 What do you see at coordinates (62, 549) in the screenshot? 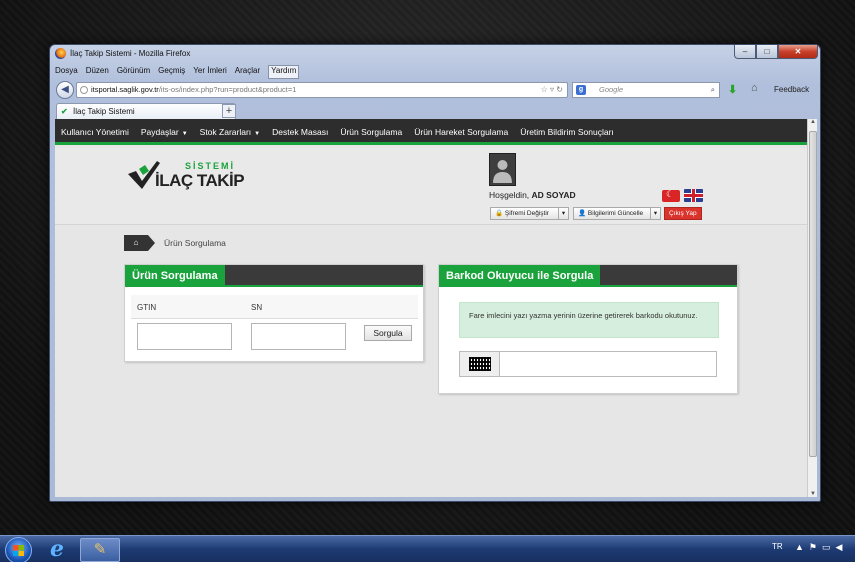
I see `internet-explorer-icon: e` at bounding box center [62, 549].